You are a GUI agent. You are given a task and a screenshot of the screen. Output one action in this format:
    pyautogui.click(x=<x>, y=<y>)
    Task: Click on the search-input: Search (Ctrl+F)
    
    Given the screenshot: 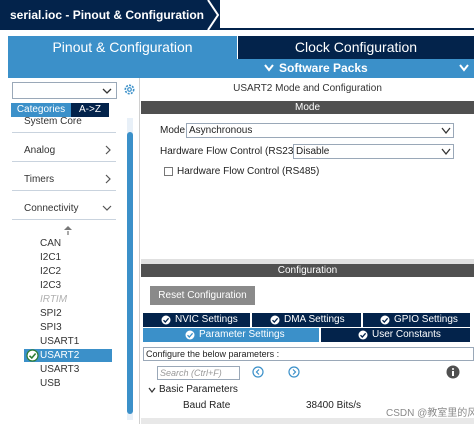 What is the action you would take?
    pyautogui.click(x=198, y=373)
    